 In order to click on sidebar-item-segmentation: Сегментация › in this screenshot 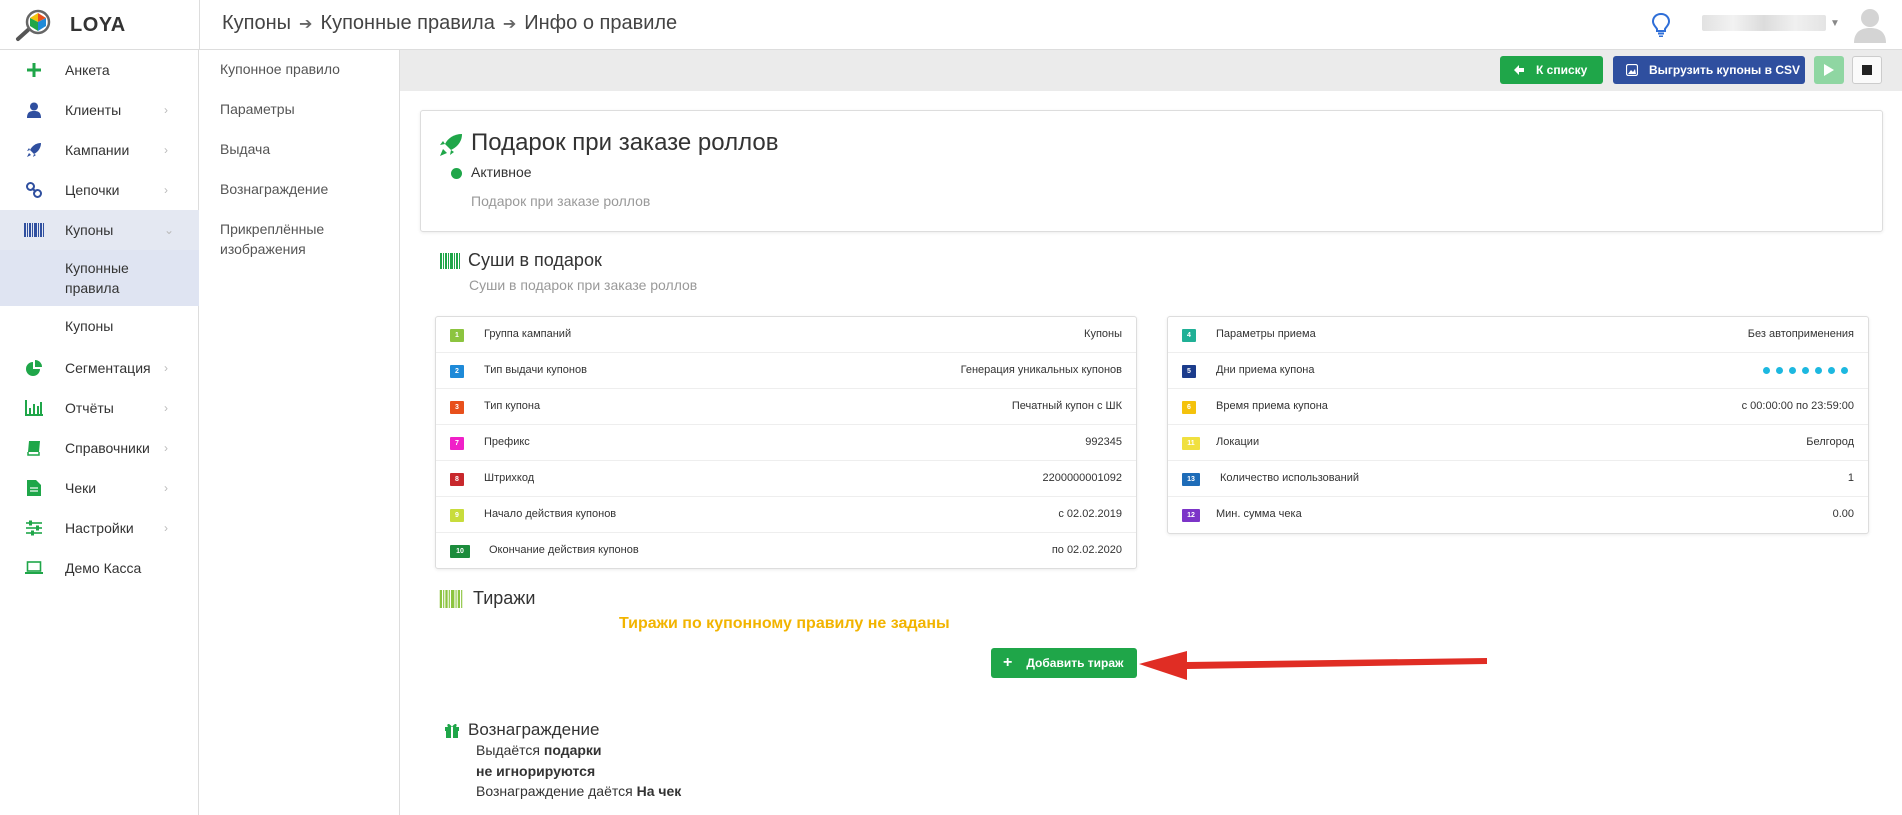, I will do `click(99, 368)`.